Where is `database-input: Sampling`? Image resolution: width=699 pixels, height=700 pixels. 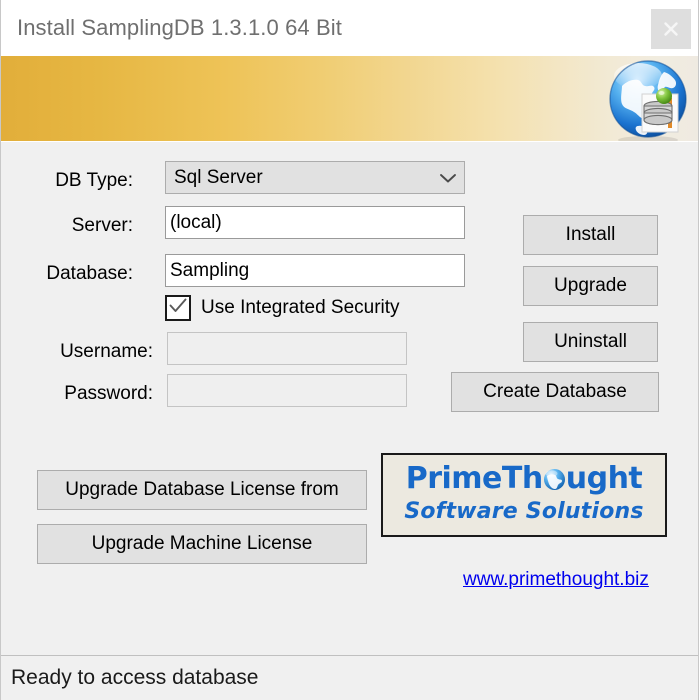 database-input: Sampling is located at coordinates (315, 270).